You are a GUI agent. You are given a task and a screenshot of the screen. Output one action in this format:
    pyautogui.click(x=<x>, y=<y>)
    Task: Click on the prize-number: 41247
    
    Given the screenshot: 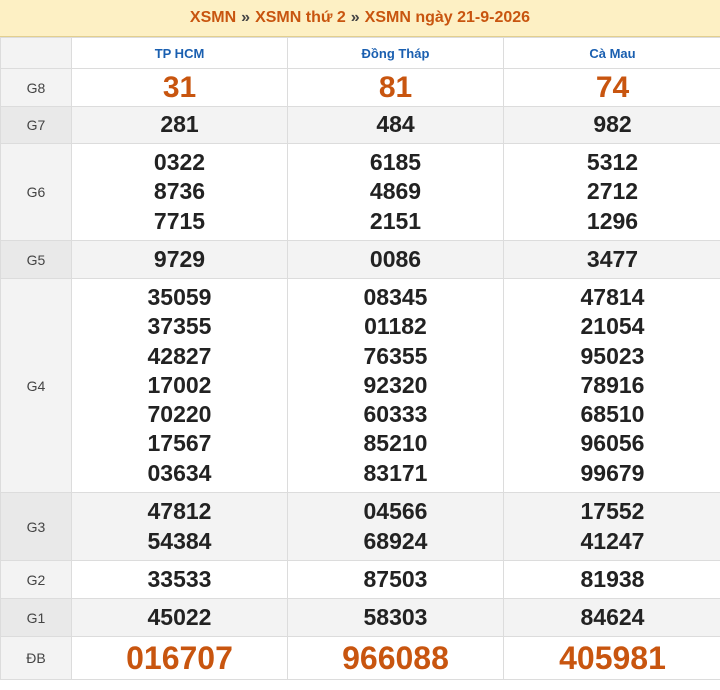 What is the action you would take?
    pyautogui.click(x=612, y=540)
    